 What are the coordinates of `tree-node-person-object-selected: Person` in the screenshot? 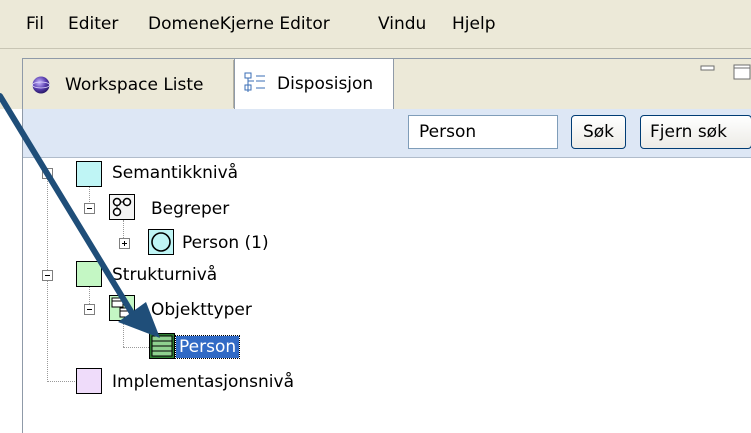 It's located at (207, 347).